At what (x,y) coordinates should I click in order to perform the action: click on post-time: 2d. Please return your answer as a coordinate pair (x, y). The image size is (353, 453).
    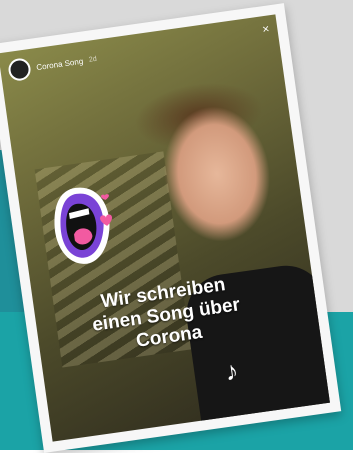
    Looking at the image, I should click on (93, 59).